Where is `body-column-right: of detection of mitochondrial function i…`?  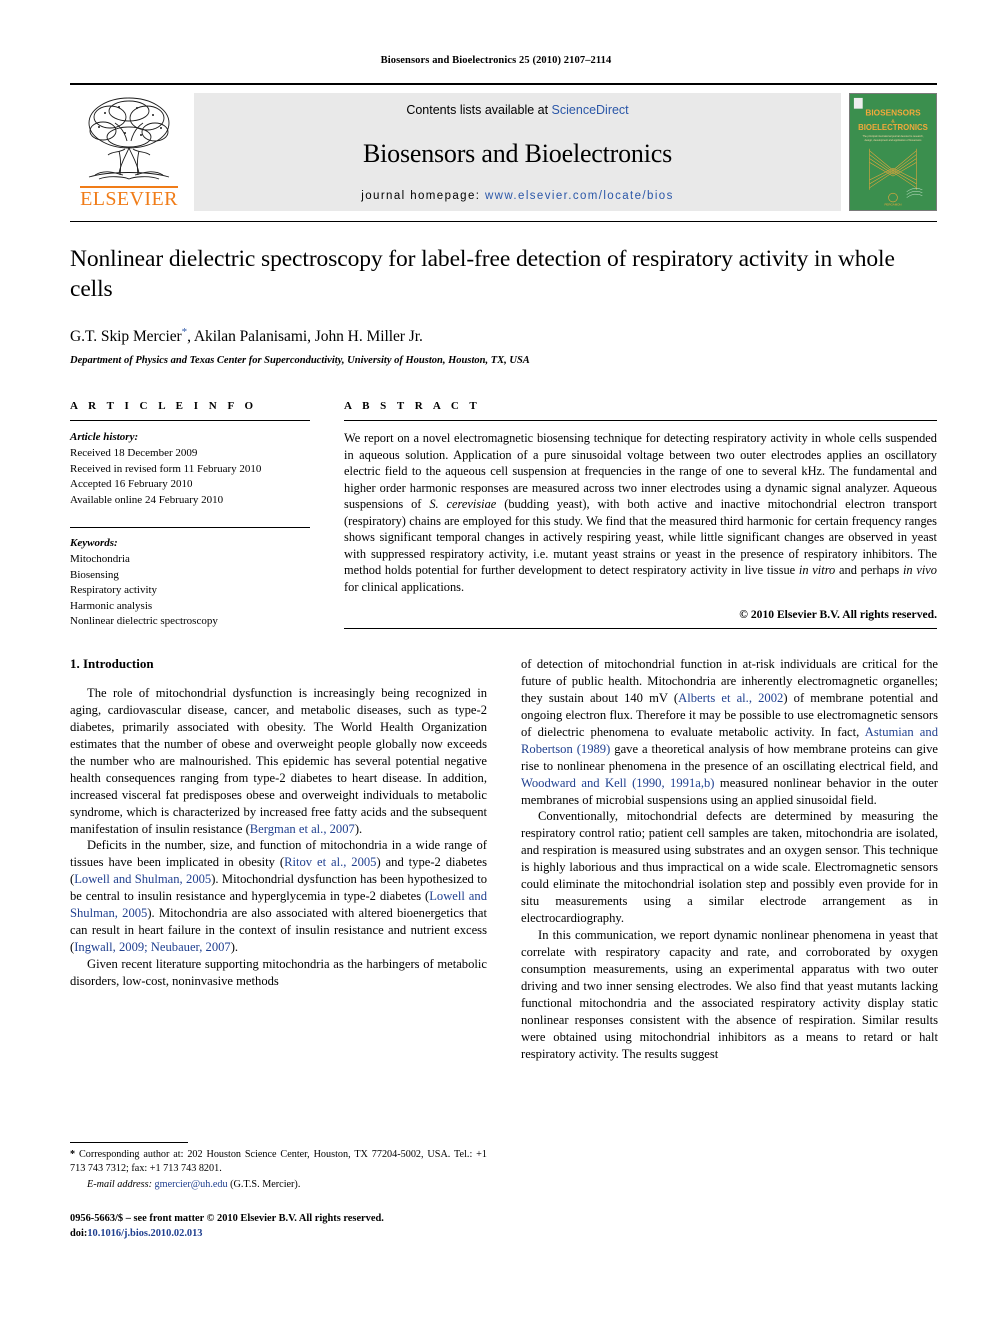
body-column-right: of detection of mitochondrial function i… is located at coordinates (729, 859).